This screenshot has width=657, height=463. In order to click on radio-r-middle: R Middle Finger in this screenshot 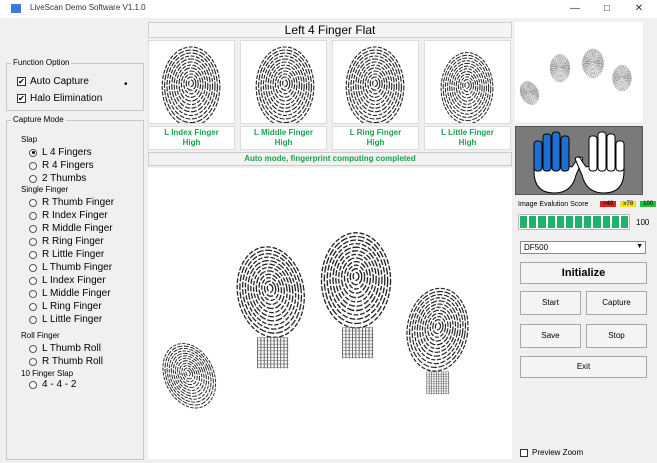, I will do `click(71, 228)`.